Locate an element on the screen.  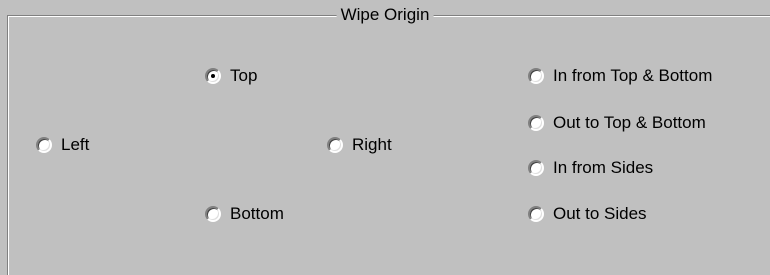
radio-out-to-sides-label: Out to Sides is located at coordinates (600, 213).